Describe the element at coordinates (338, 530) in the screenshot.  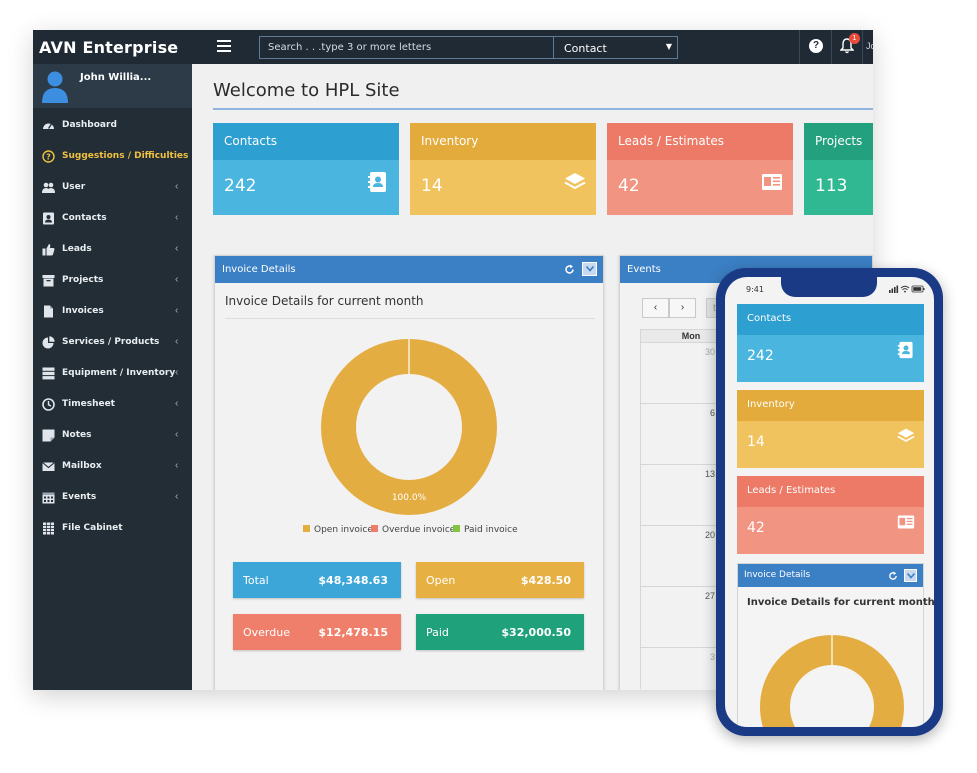
I see `legend-item-open: Open invoice` at that location.